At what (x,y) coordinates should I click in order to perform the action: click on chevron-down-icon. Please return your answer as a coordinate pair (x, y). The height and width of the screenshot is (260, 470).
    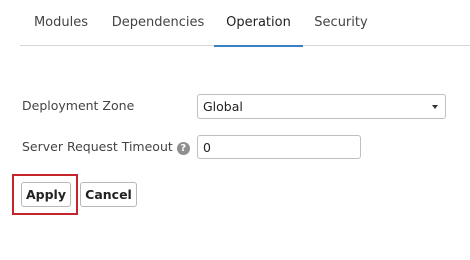
    Looking at the image, I should click on (435, 107).